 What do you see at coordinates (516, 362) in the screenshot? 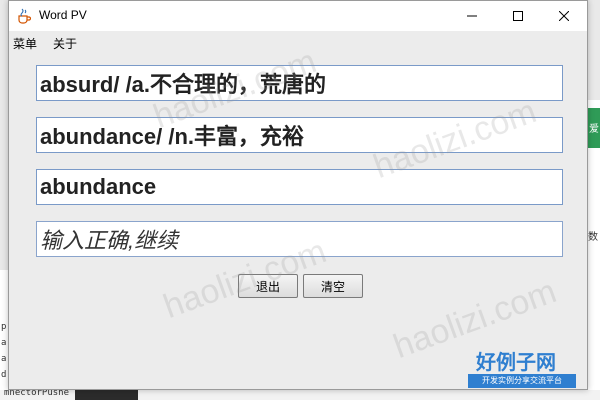
I see `watermark-logo-title: 好例子网` at bounding box center [516, 362].